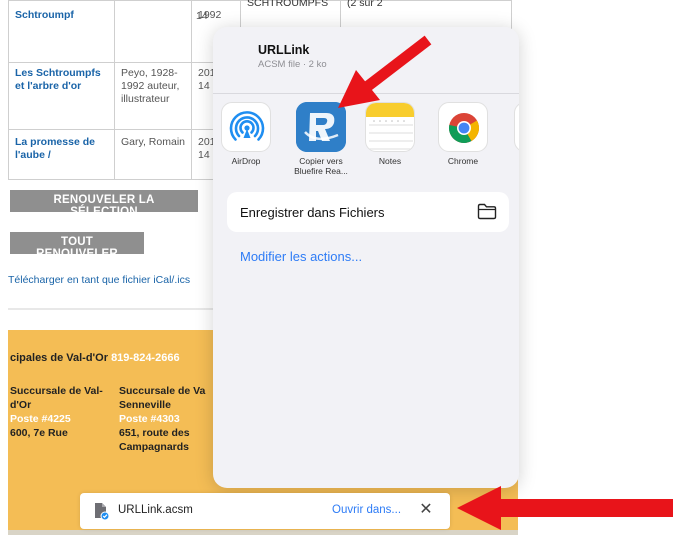 The height and width of the screenshot is (535, 676). What do you see at coordinates (101, 513) in the screenshot?
I see `file-download-icon` at bounding box center [101, 513].